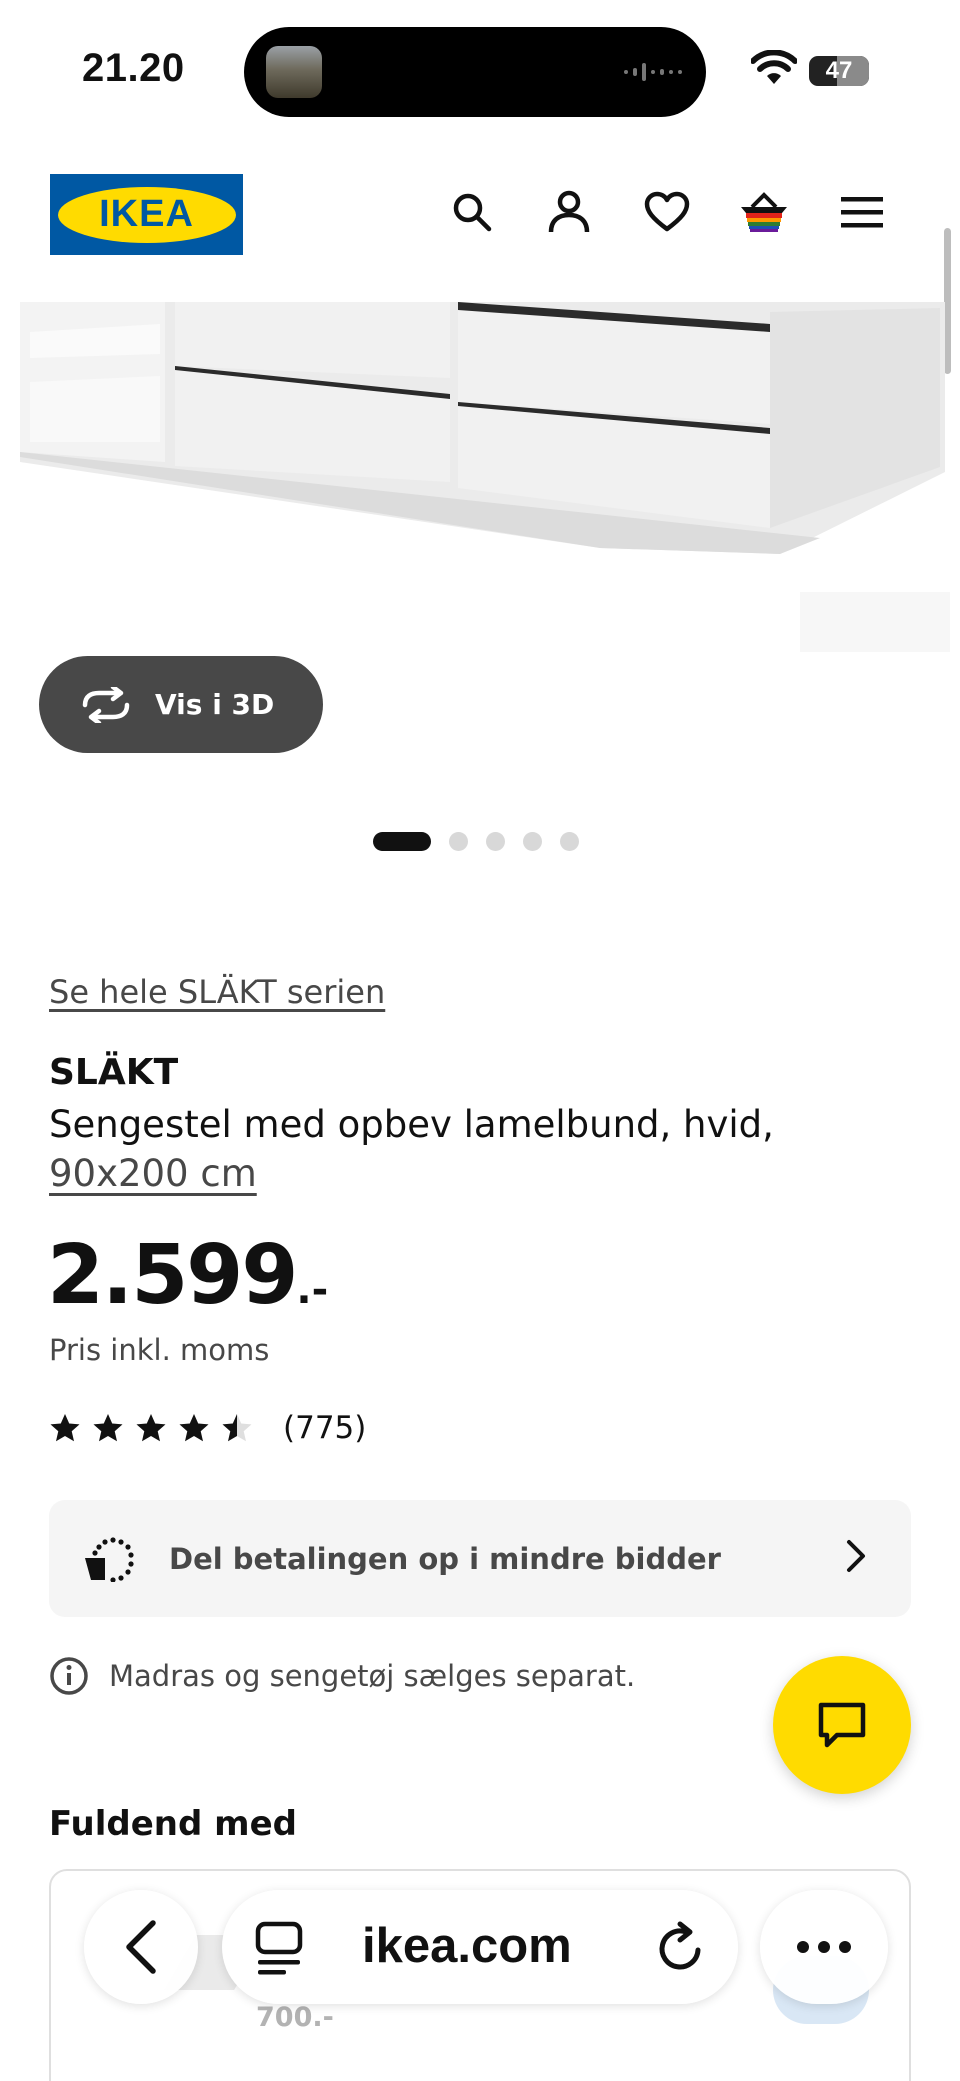 This screenshot has height=2081, width=960. I want to click on browser-back-button, so click(141, 1947).